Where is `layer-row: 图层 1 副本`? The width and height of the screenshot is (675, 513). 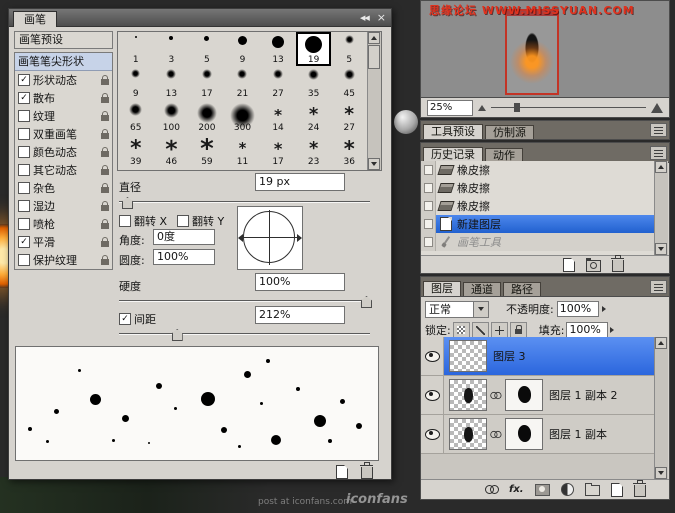 layer-row: 图层 1 副本 is located at coordinates (538, 434).